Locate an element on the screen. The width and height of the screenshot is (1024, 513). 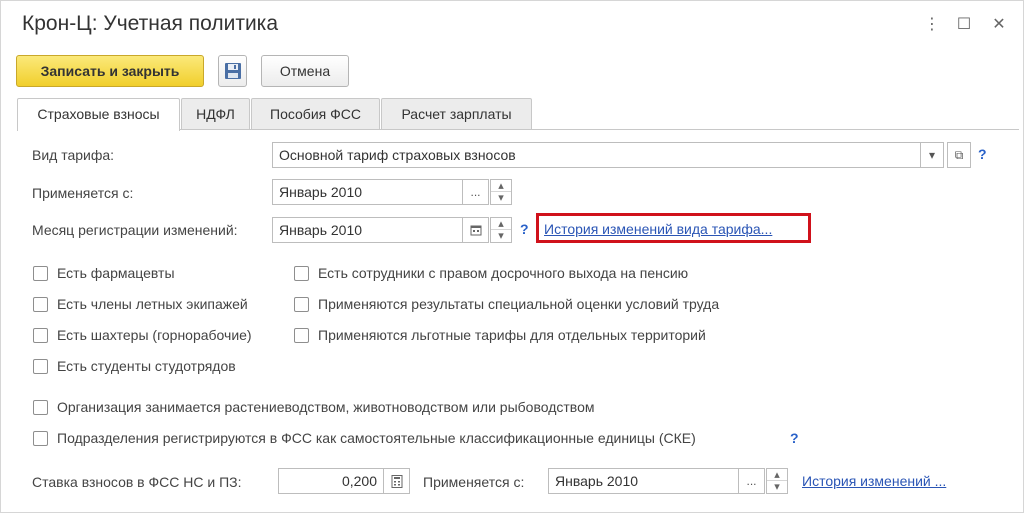
fss-rate-calculator-button is located at coordinates (396, 481).